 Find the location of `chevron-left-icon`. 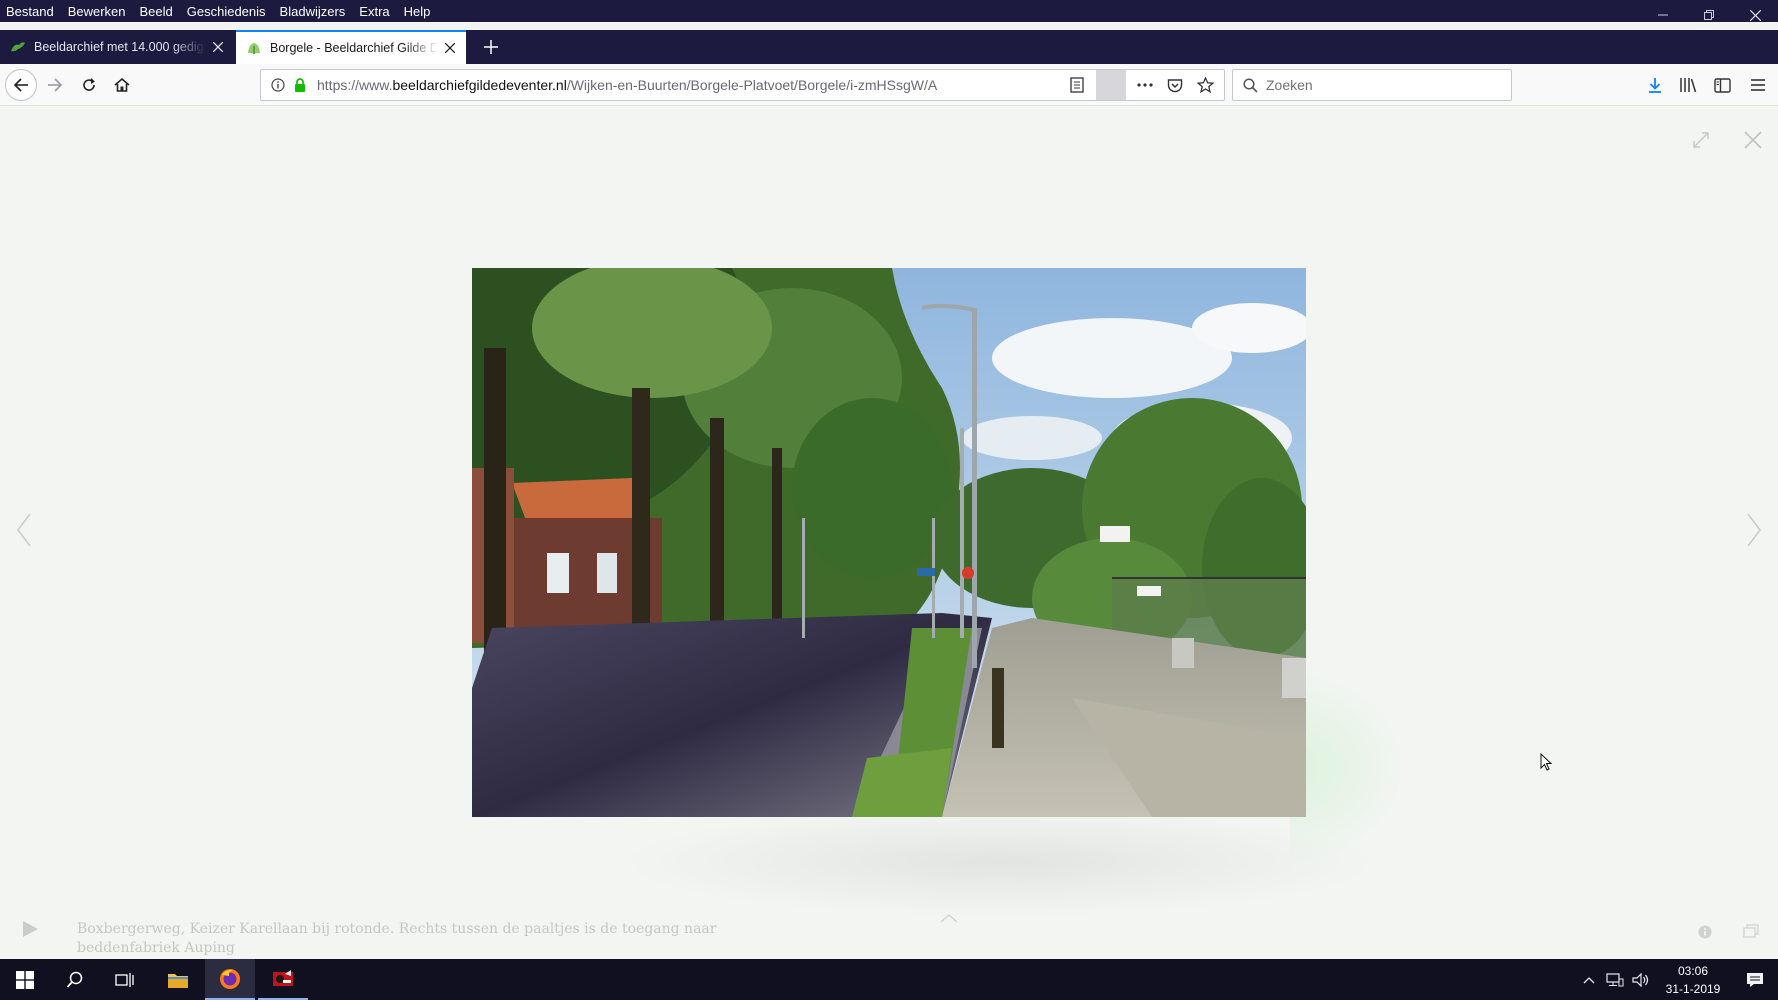

chevron-left-icon is located at coordinates (24, 530).